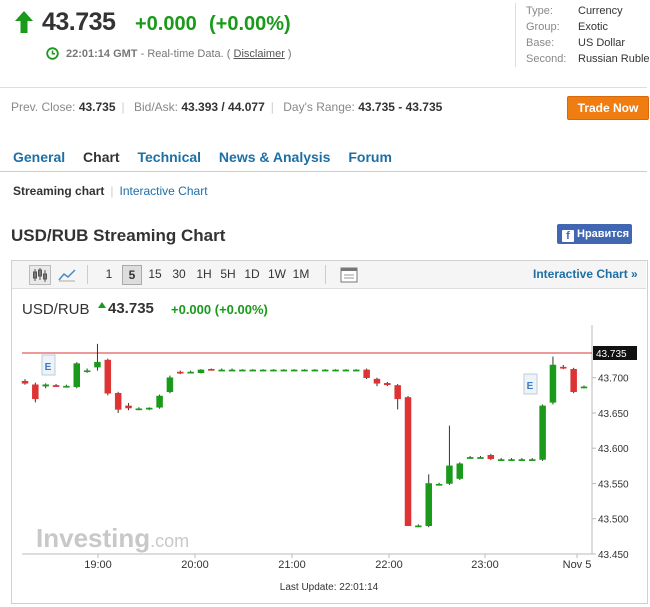 Image resolution: width=650 pixels, height=607 pixels. Describe the element at coordinates (166, 24) in the screenshot. I see `price-change: +0.000` at that location.